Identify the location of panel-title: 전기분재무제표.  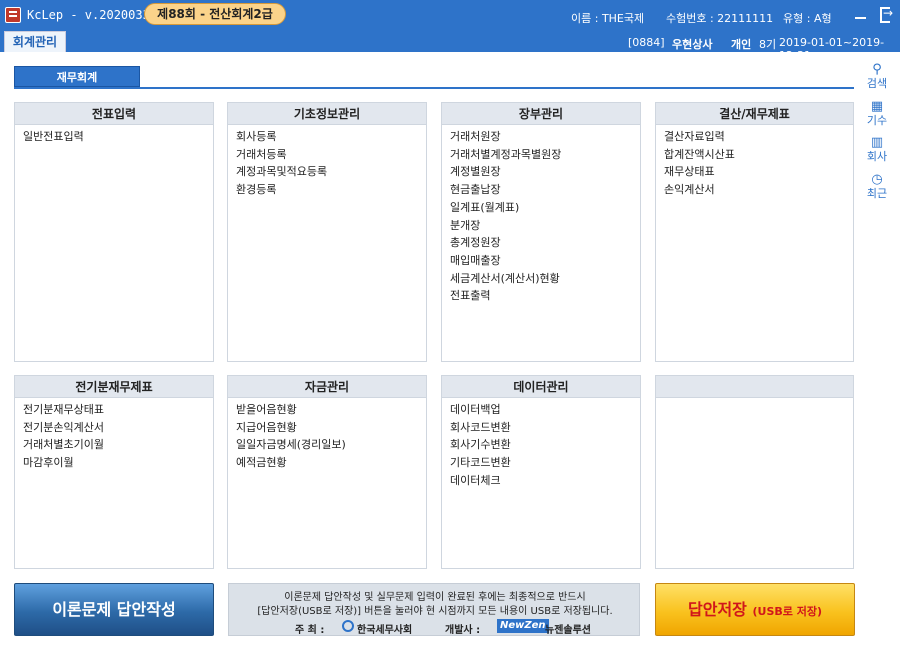
(114, 387).